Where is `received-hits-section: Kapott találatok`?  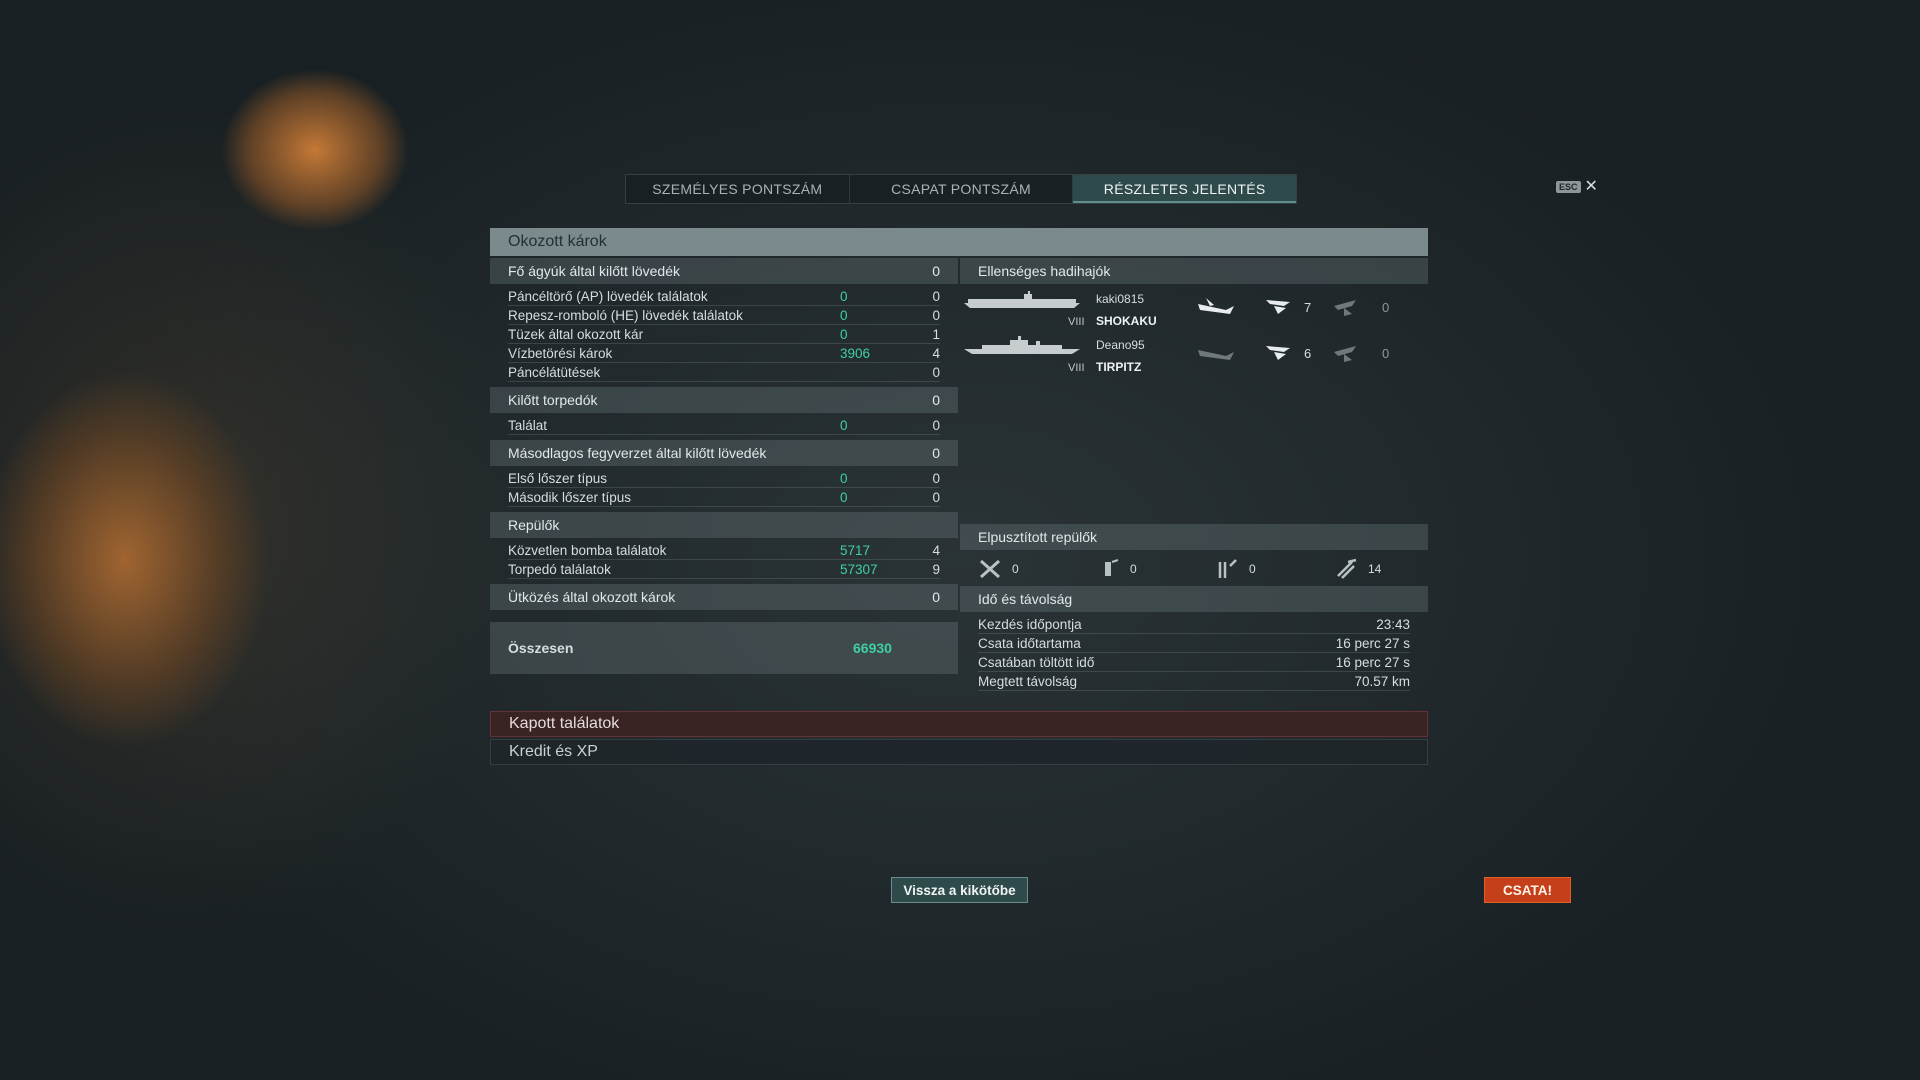
received-hits-section: Kapott találatok is located at coordinates (959, 724).